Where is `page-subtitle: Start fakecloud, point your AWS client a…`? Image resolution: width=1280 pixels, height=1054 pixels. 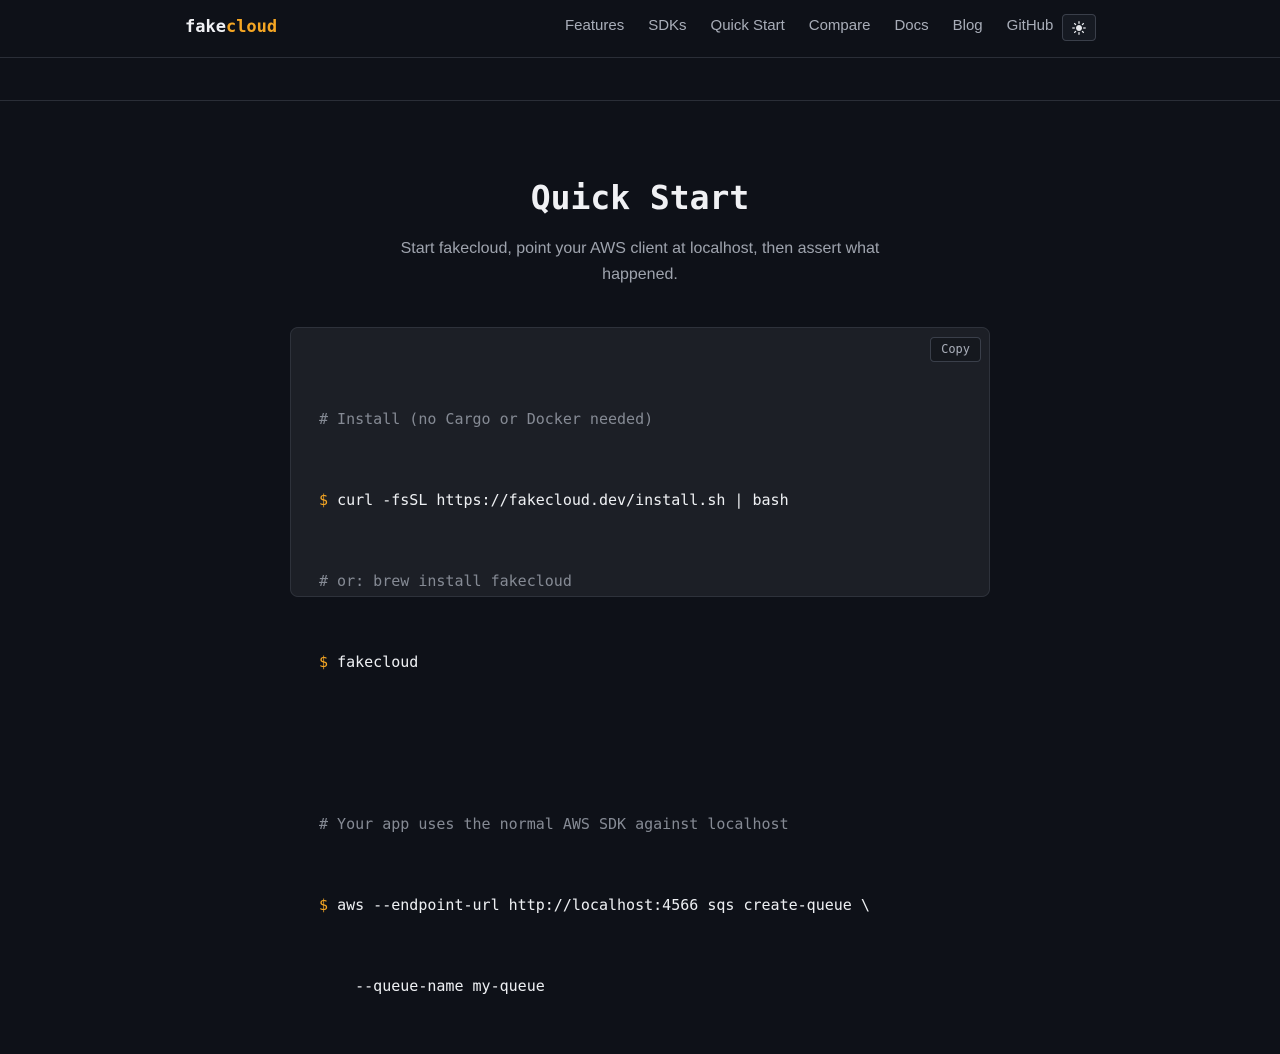
page-subtitle: Start fakecloud, point your AWS client a… is located at coordinates (640, 261).